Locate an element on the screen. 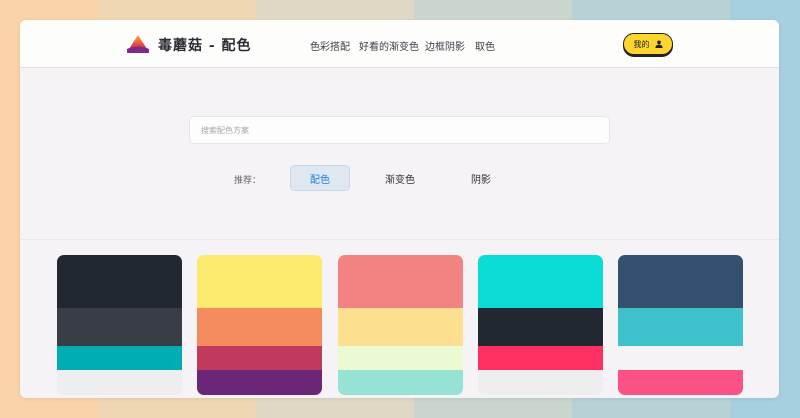  brand-title: 毒蘑菇 - 配色 is located at coordinates (205, 45).